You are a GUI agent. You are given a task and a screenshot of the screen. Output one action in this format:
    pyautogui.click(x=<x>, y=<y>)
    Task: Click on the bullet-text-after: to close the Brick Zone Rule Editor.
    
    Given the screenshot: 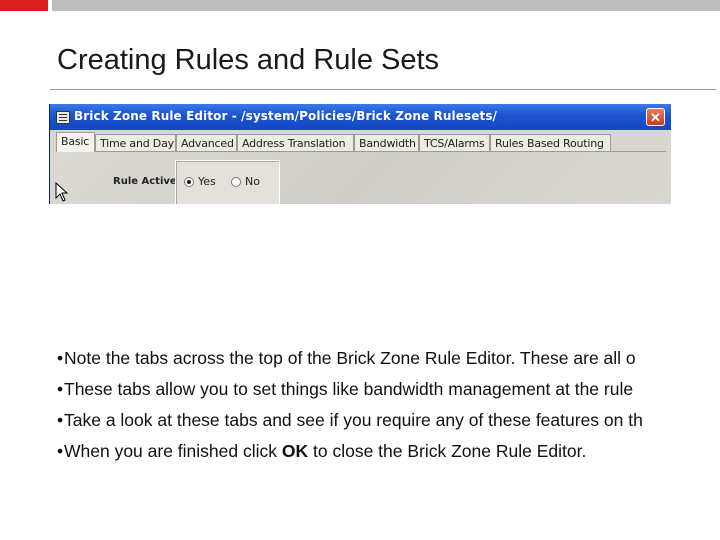 What is the action you would take?
    pyautogui.click(x=447, y=451)
    